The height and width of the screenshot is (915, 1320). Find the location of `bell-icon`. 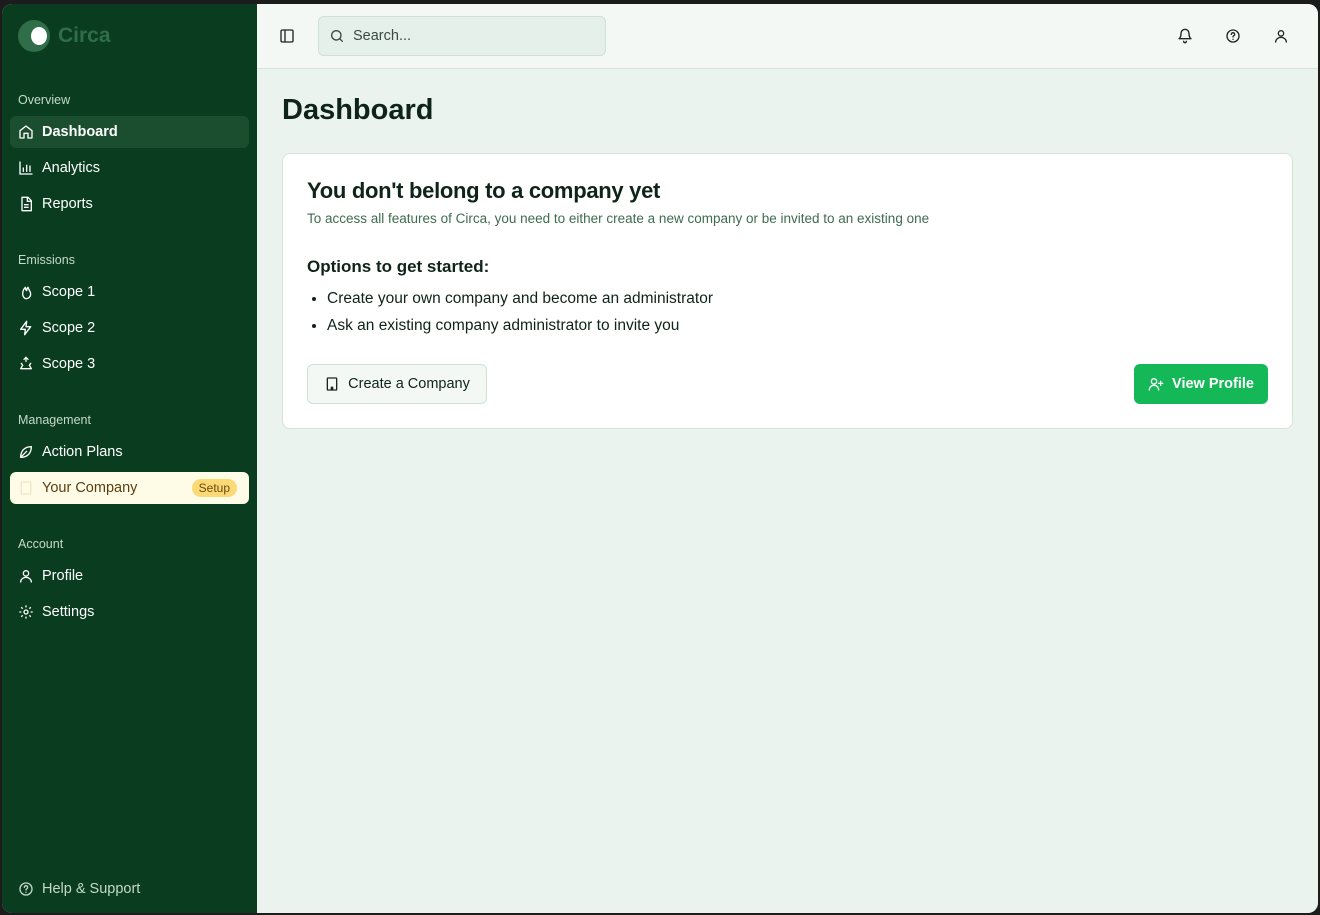

bell-icon is located at coordinates (1185, 36).